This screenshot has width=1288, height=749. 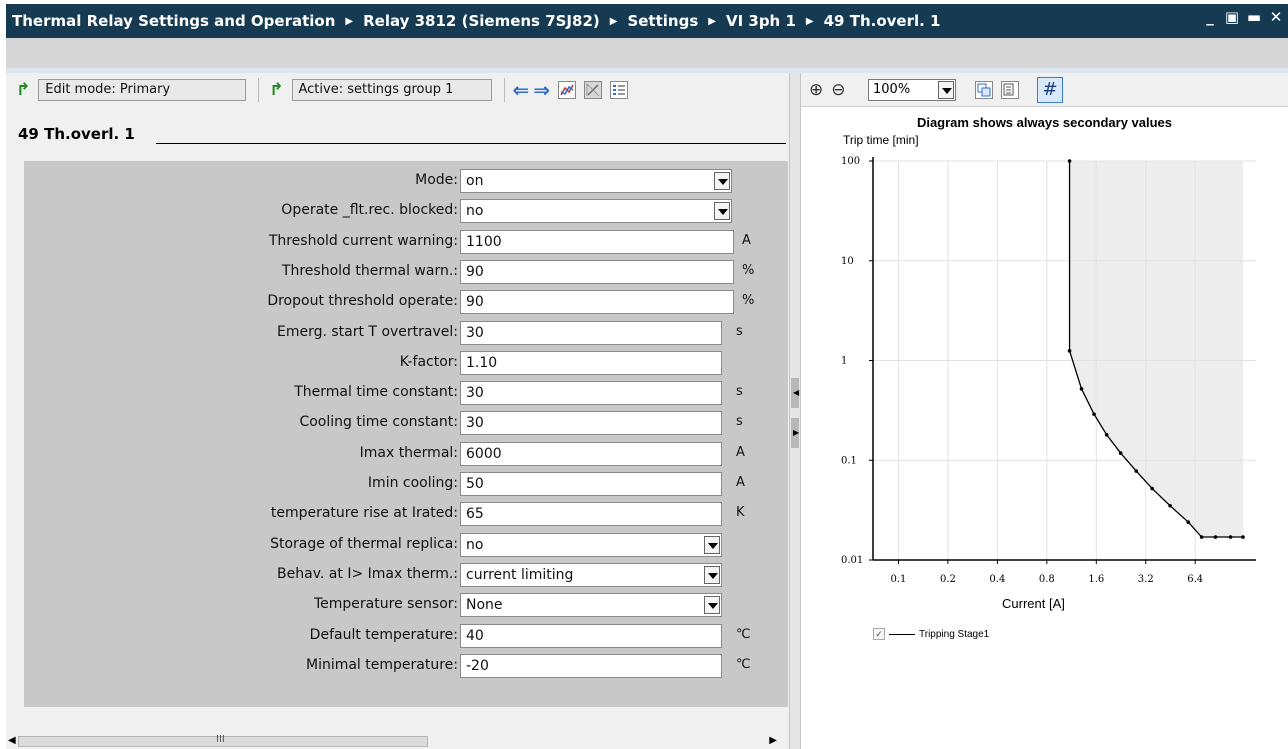 I want to click on field-label: Minimal temperature:, so click(x=381, y=664).